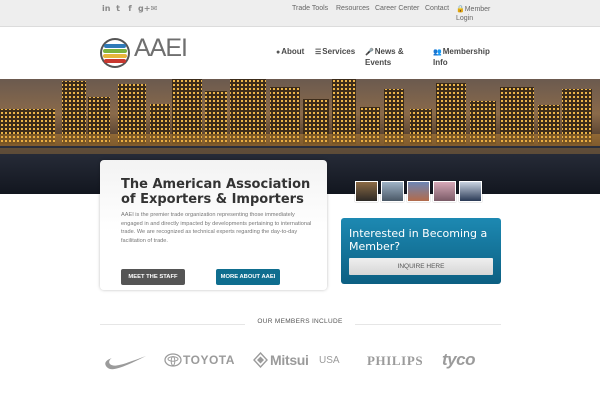 Image resolution: width=600 pixels, height=400 pixels. Describe the element at coordinates (161, 48) in the screenshot. I see `logo-text: AAEI` at that location.